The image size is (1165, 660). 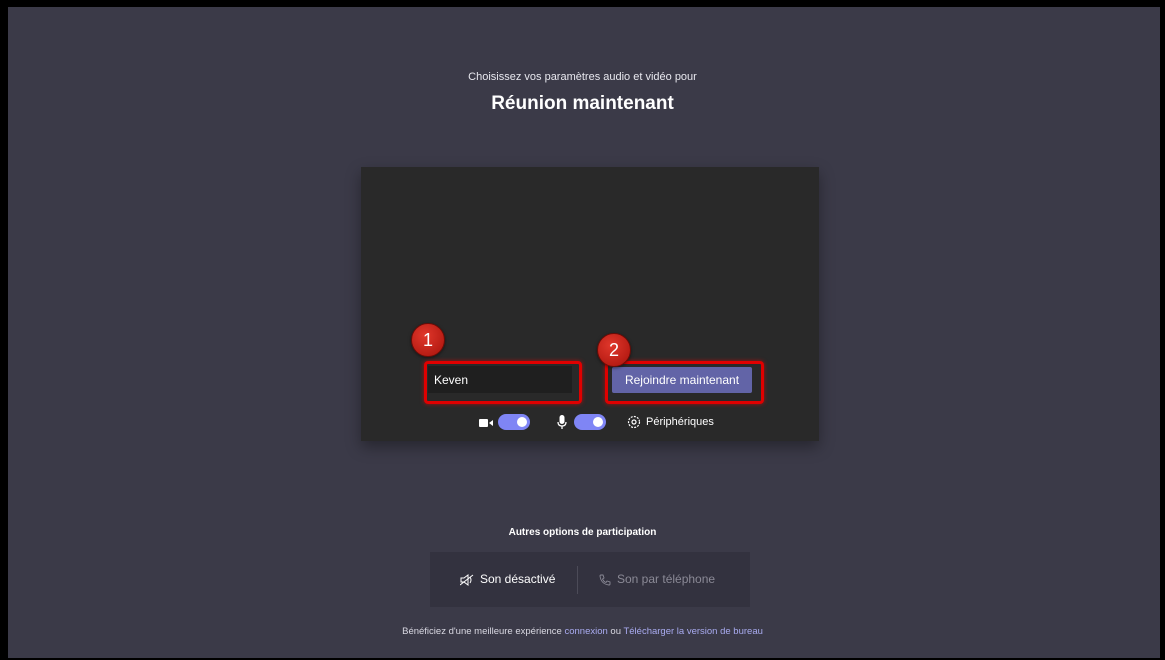 I want to click on camera-icon, so click(x=486, y=423).